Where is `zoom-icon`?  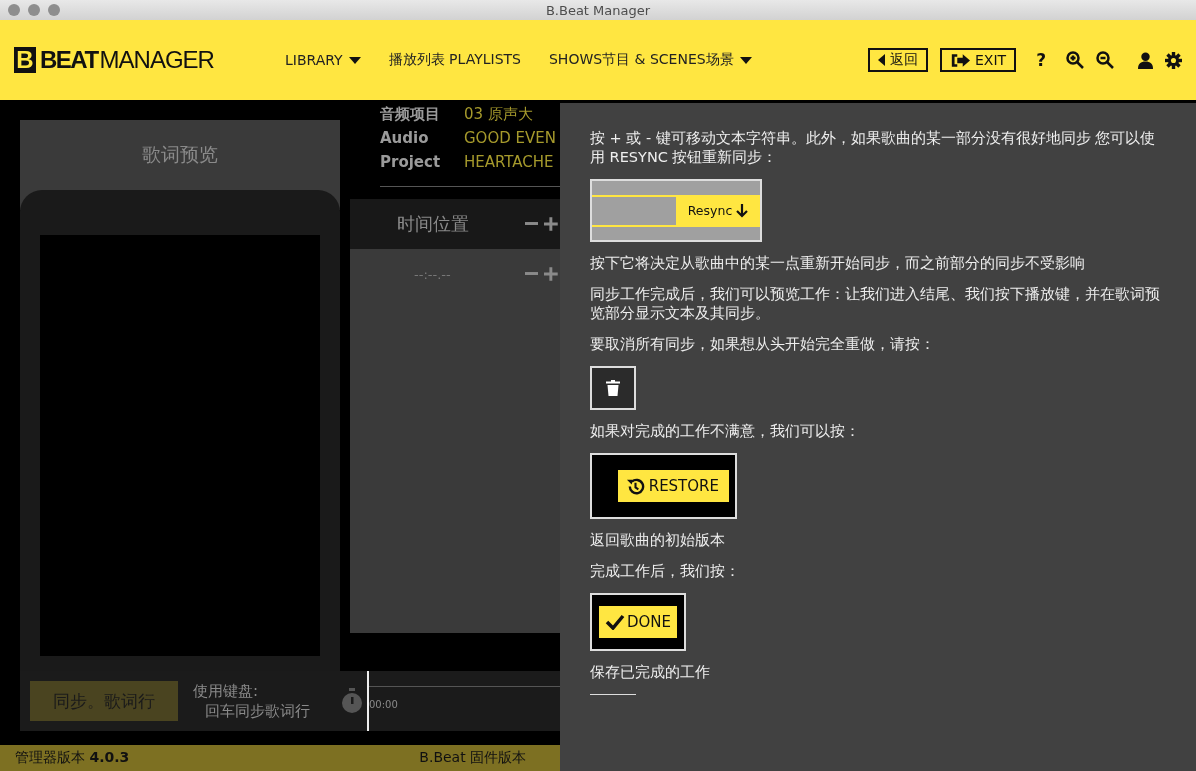
zoom-icon is located at coordinates (54, 10).